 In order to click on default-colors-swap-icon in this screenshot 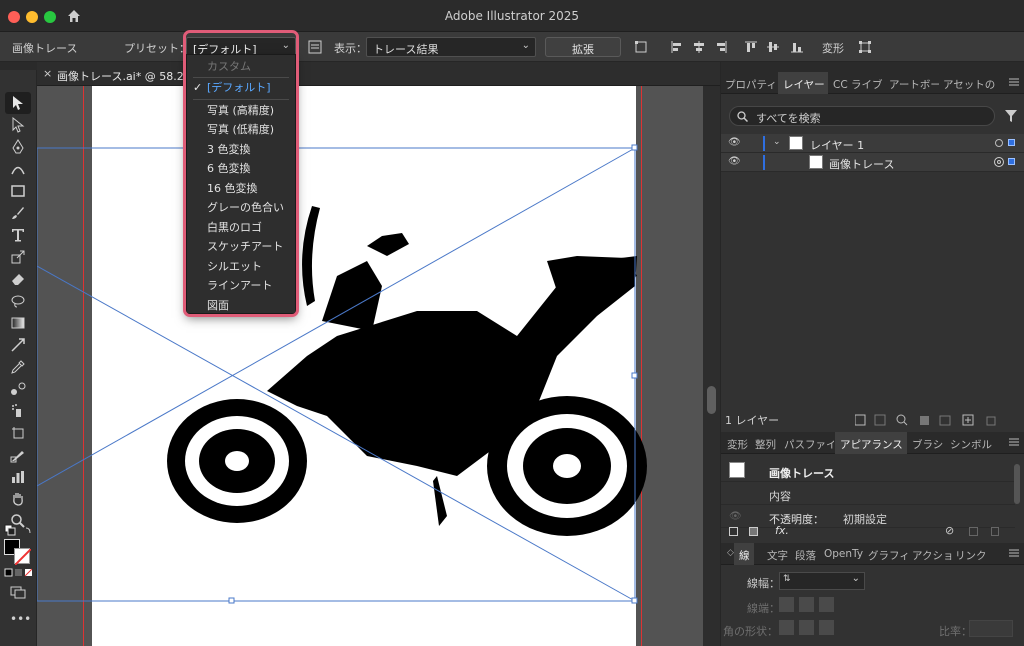, I will do `click(19, 531)`.